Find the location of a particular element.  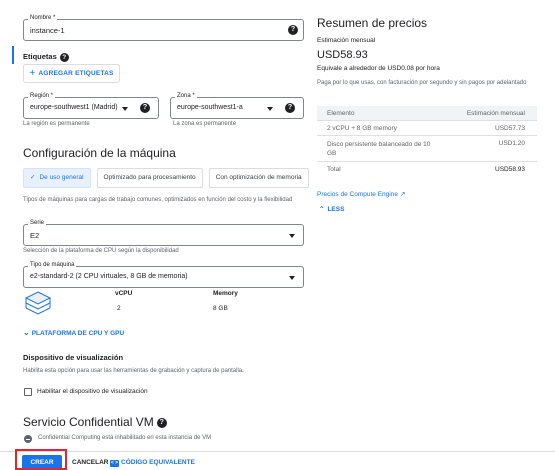

plus-icon: + is located at coordinates (32, 73).